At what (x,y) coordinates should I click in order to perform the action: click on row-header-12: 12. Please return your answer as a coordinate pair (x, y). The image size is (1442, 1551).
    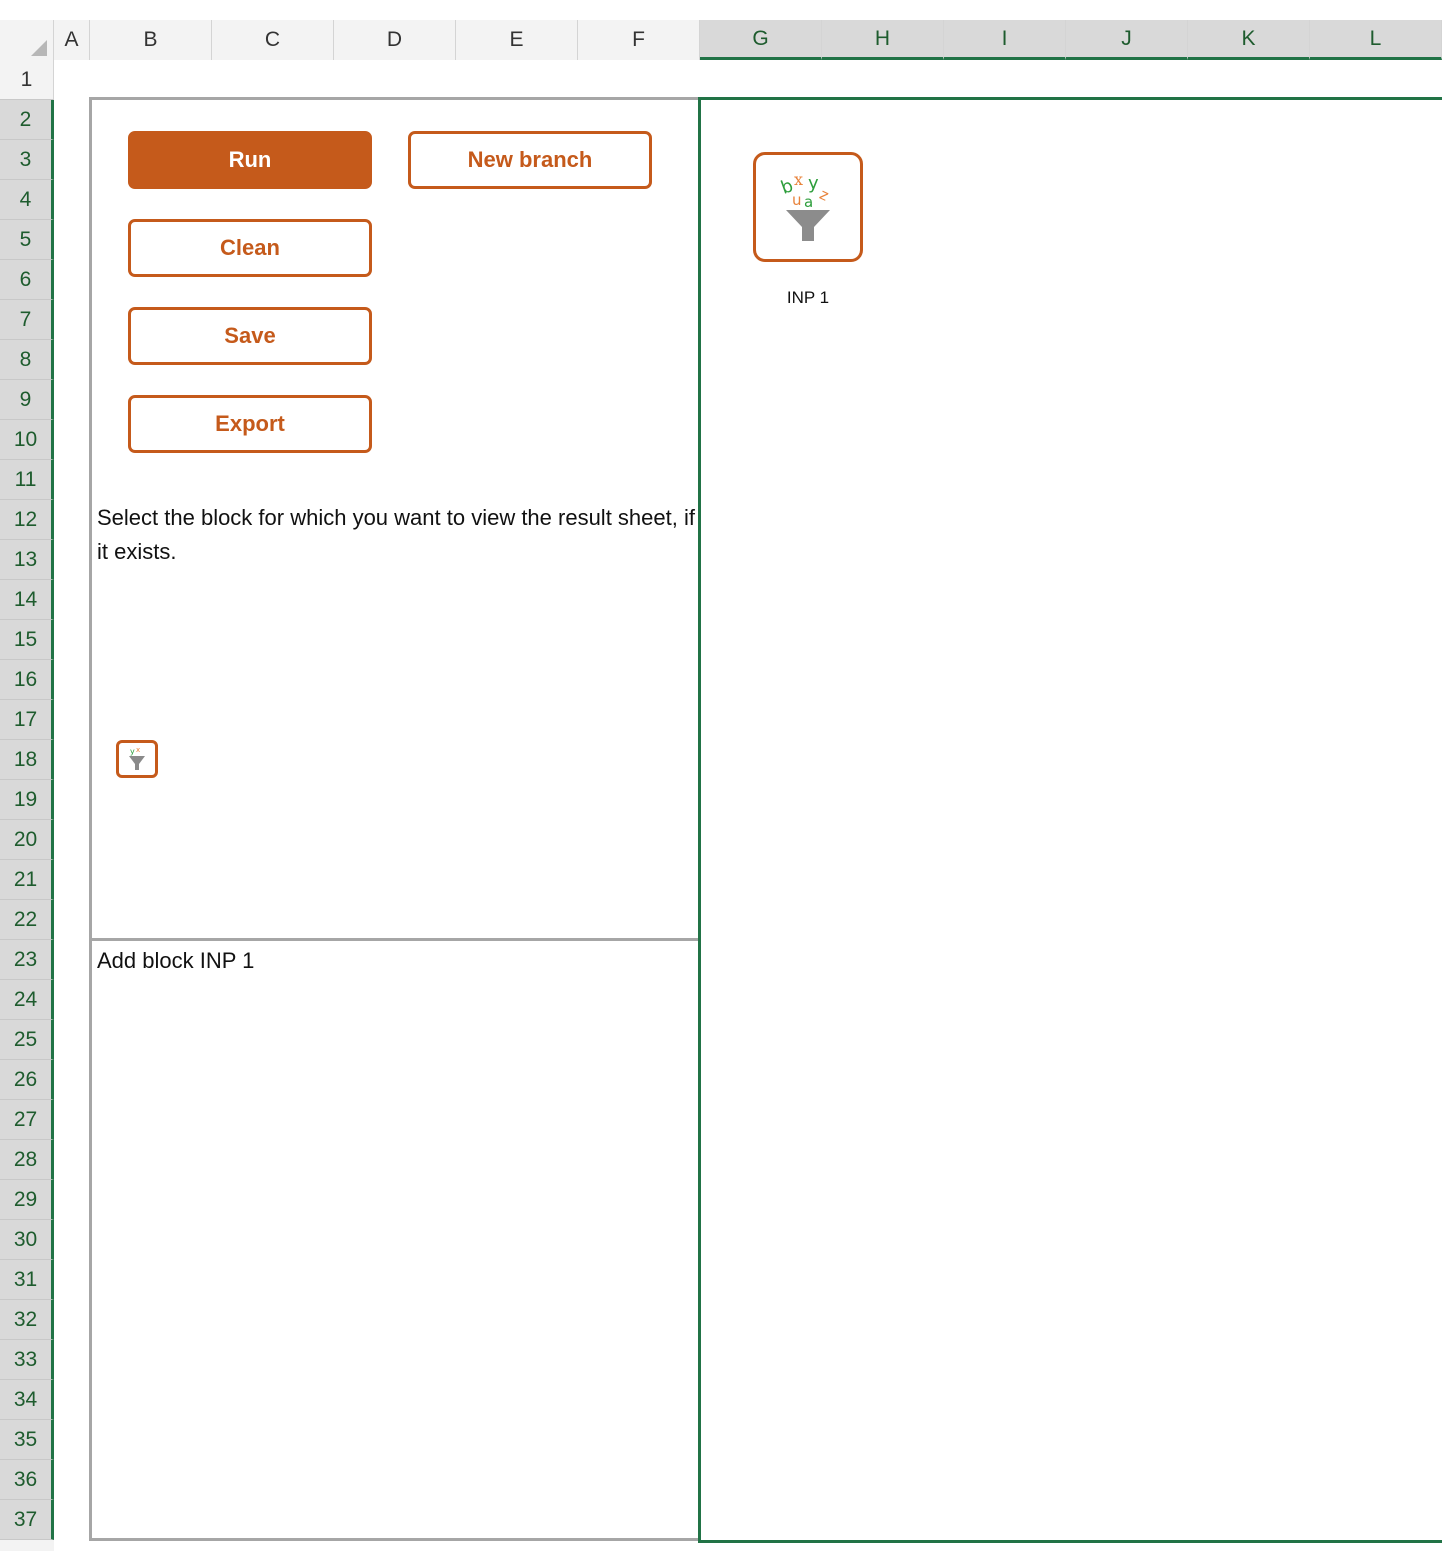
    Looking at the image, I should click on (27, 520).